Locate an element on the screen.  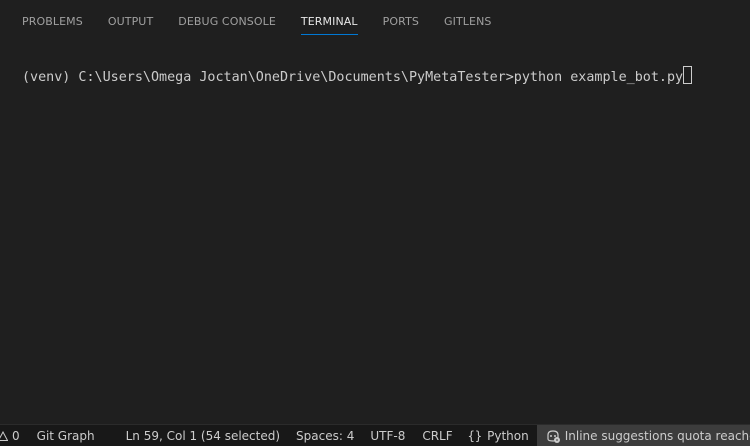
copilot-status-label: Inline suggestions quota reached is located at coordinates (657, 435).